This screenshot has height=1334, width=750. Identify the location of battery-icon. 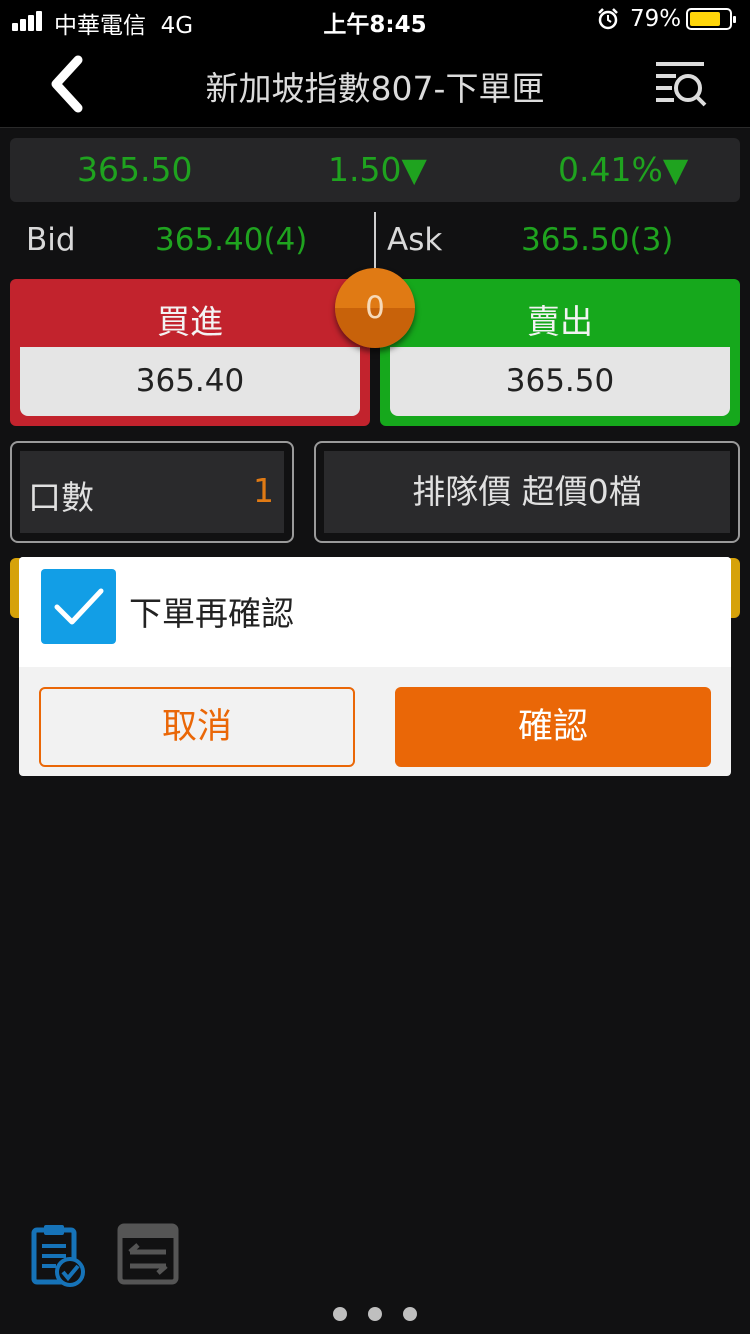
(711, 19).